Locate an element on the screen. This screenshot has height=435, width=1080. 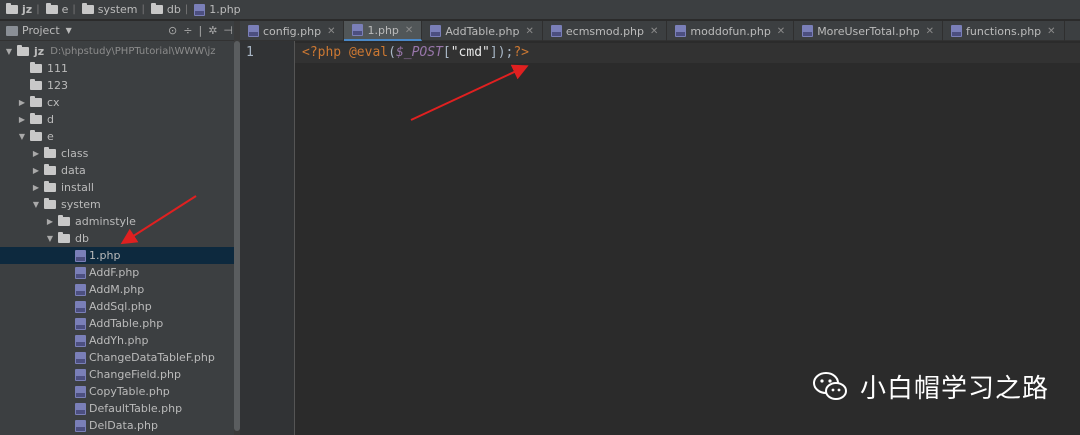
tab-1-php: 1.php ✕ is located at coordinates (383, 31).